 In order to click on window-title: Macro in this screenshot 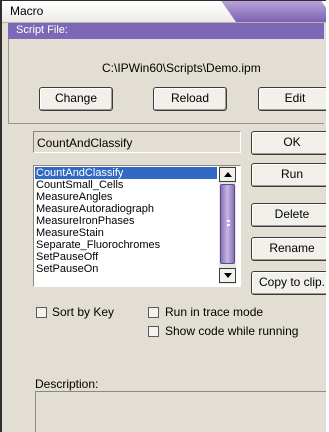, I will do `click(27, 11)`.